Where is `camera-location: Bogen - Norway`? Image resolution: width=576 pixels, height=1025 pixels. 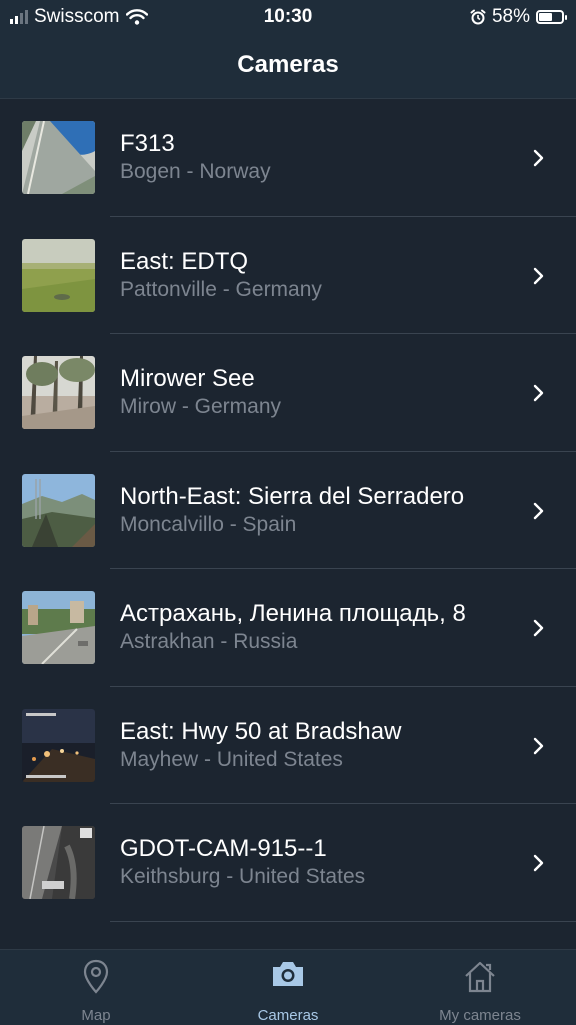
camera-location: Bogen - Norway is located at coordinates (195, 171).